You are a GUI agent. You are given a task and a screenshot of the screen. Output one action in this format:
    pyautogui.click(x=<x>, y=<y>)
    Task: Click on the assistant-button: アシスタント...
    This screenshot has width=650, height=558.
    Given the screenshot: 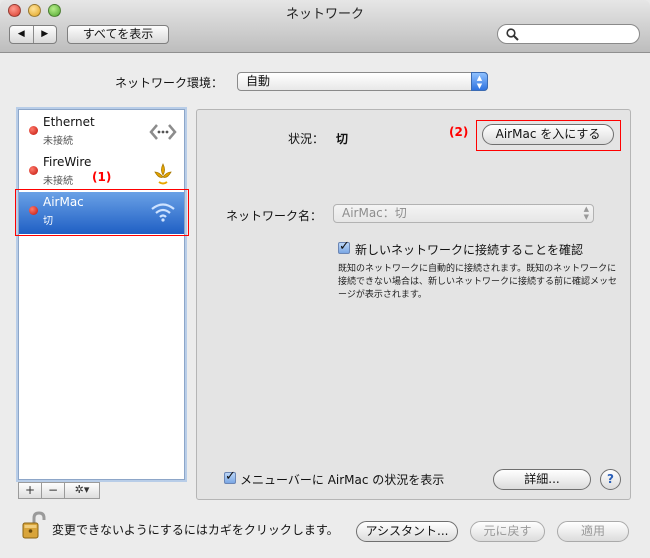 What is the action you would take?
    pyautogui.click(x=407, y=531)
    